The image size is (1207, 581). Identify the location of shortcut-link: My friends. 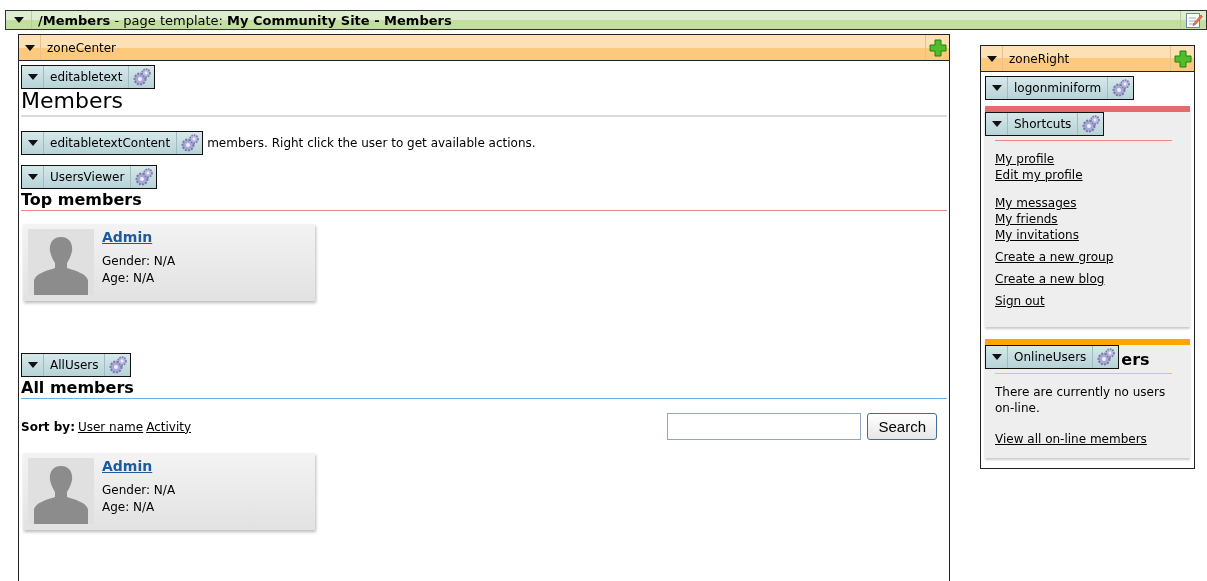
(1092, 219).